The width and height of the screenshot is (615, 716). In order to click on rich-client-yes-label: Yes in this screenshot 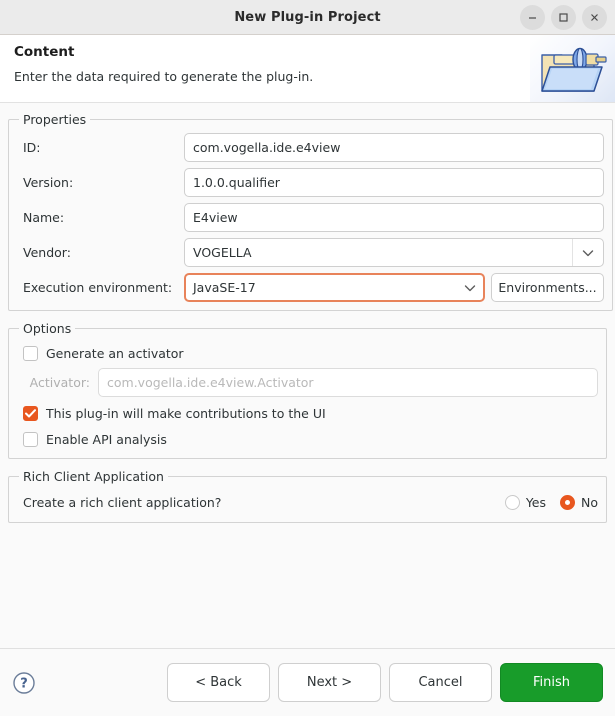, I will do `click(535, 502)`.